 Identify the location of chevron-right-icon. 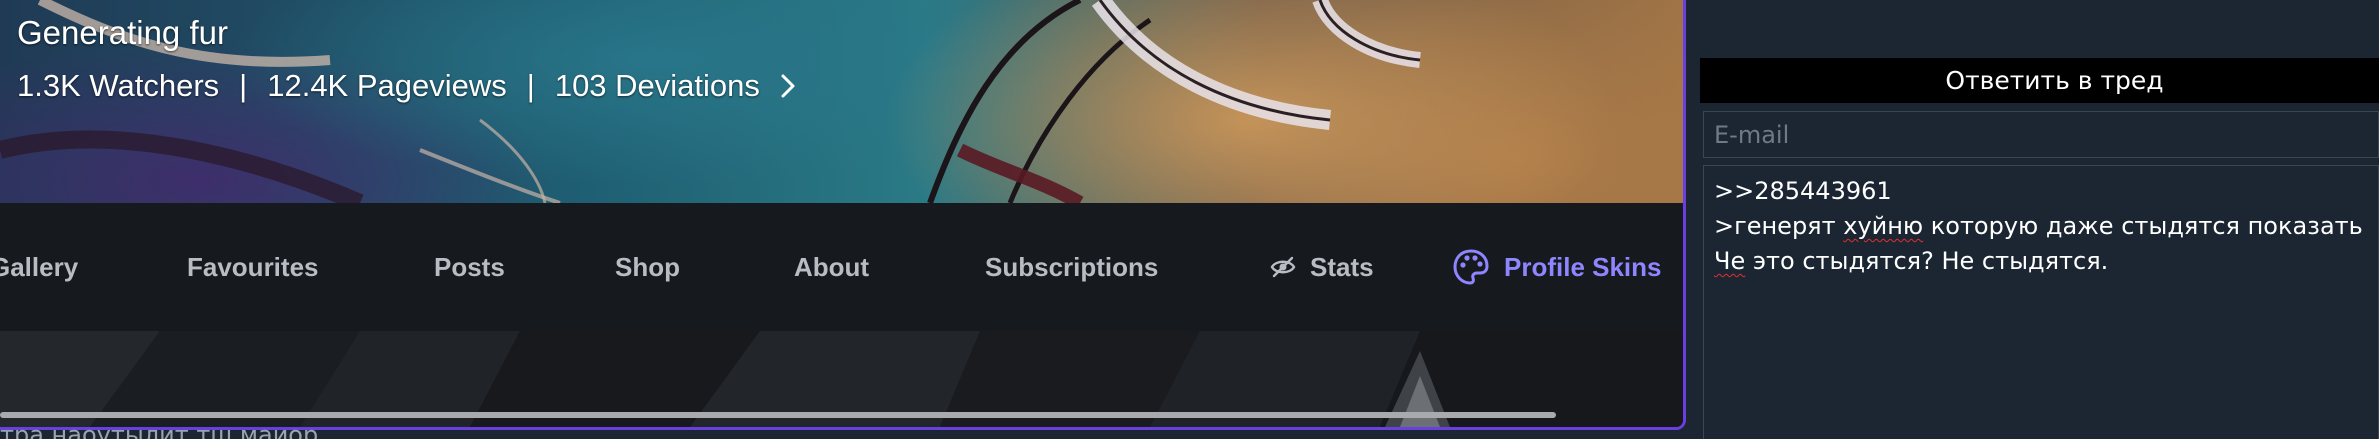
(788, 86).